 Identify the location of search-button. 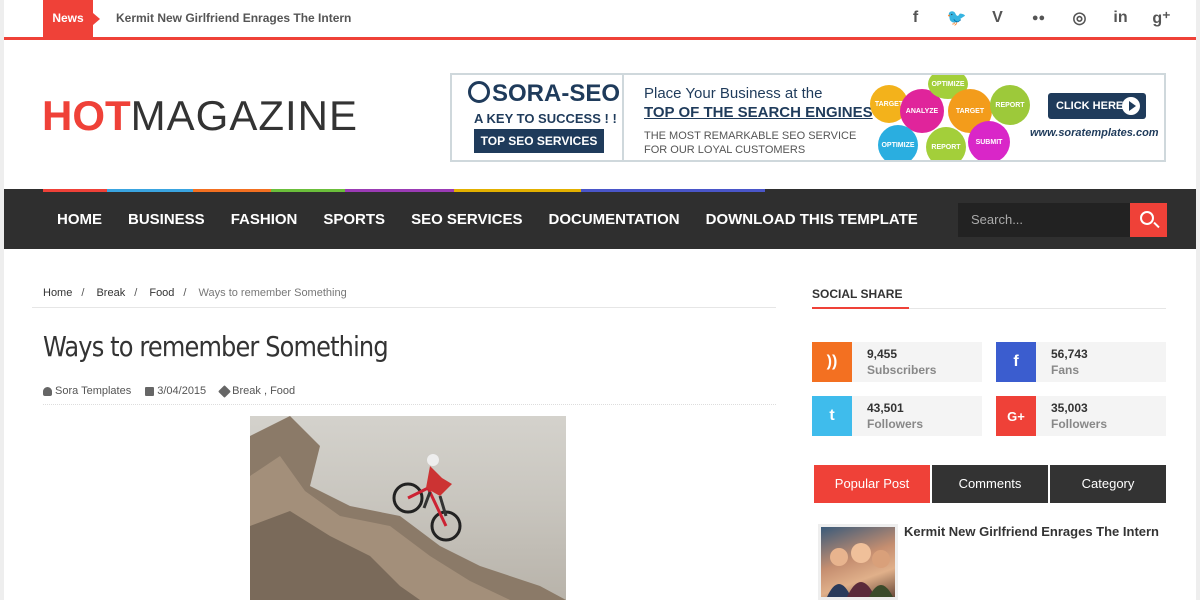
(1148, 220).